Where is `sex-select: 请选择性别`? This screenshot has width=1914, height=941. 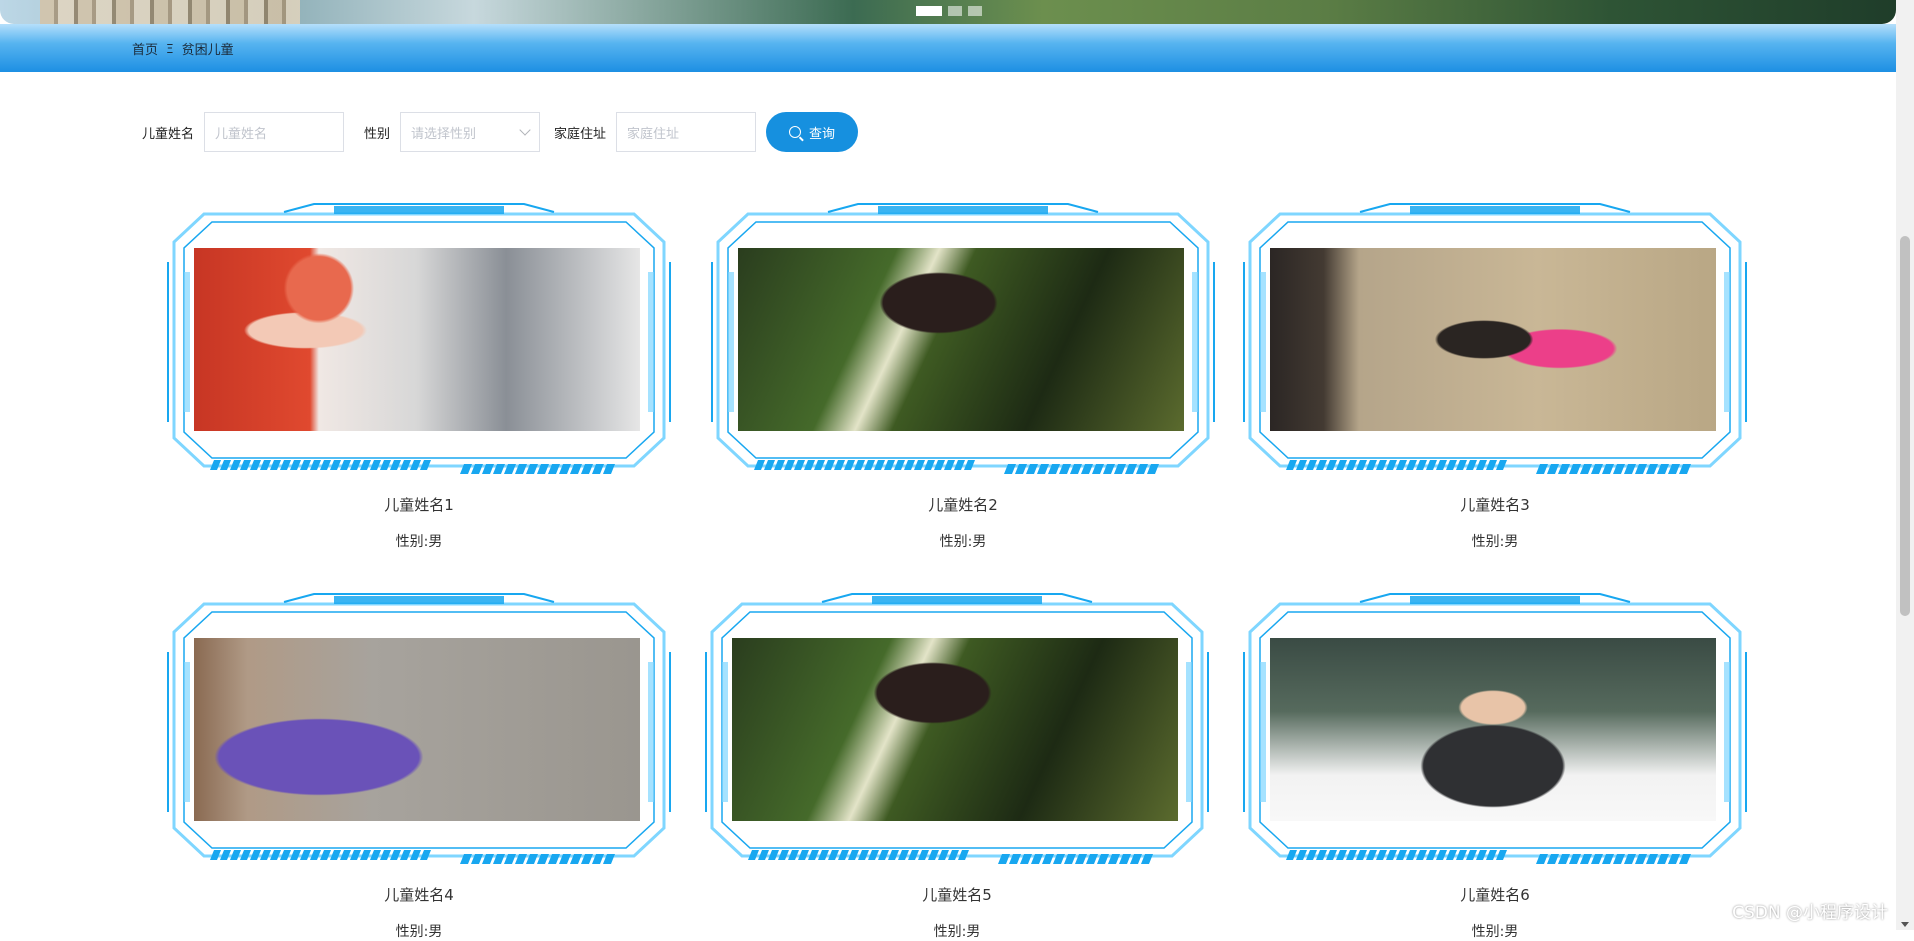 sex-select: 请选择性别 is located at coordinates (470, 132).